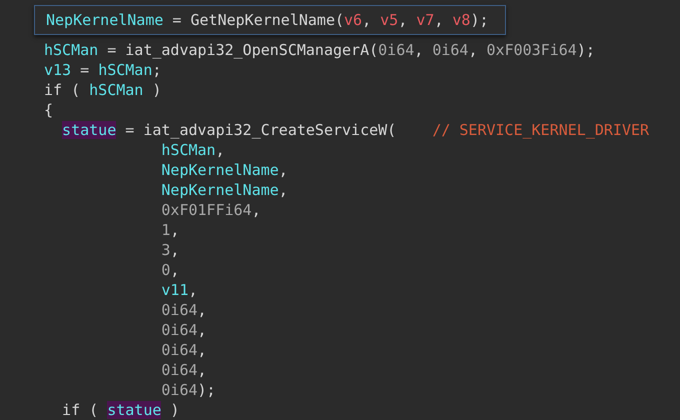 This screenshot has width=680, height=420. Describe the element at coordinates (193, 150) in the screenshot. I see `code-line: hSCMan,` at that location.